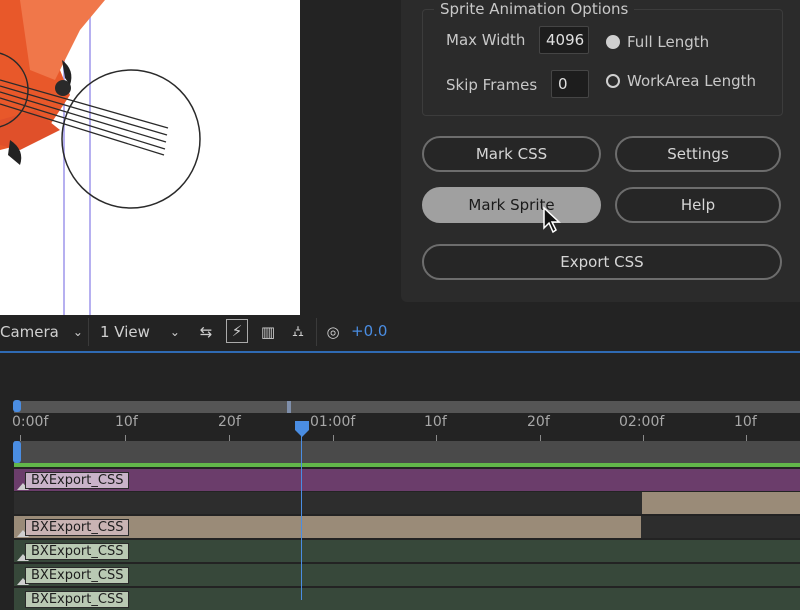  I want to click on ruler-label: 0:00f, so click(30, 422).